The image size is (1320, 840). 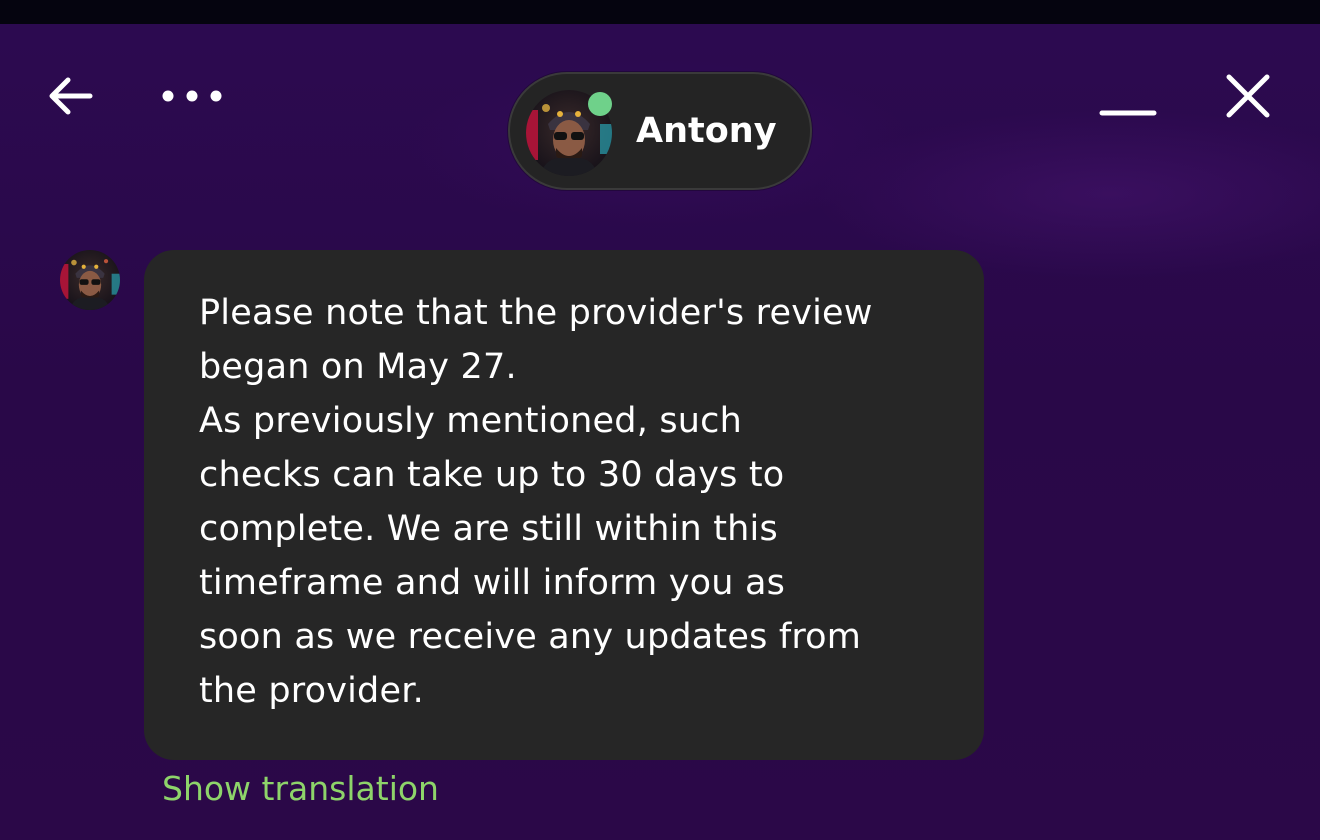 I want to click on message-sender-avatar, so click(x=90, y=280).